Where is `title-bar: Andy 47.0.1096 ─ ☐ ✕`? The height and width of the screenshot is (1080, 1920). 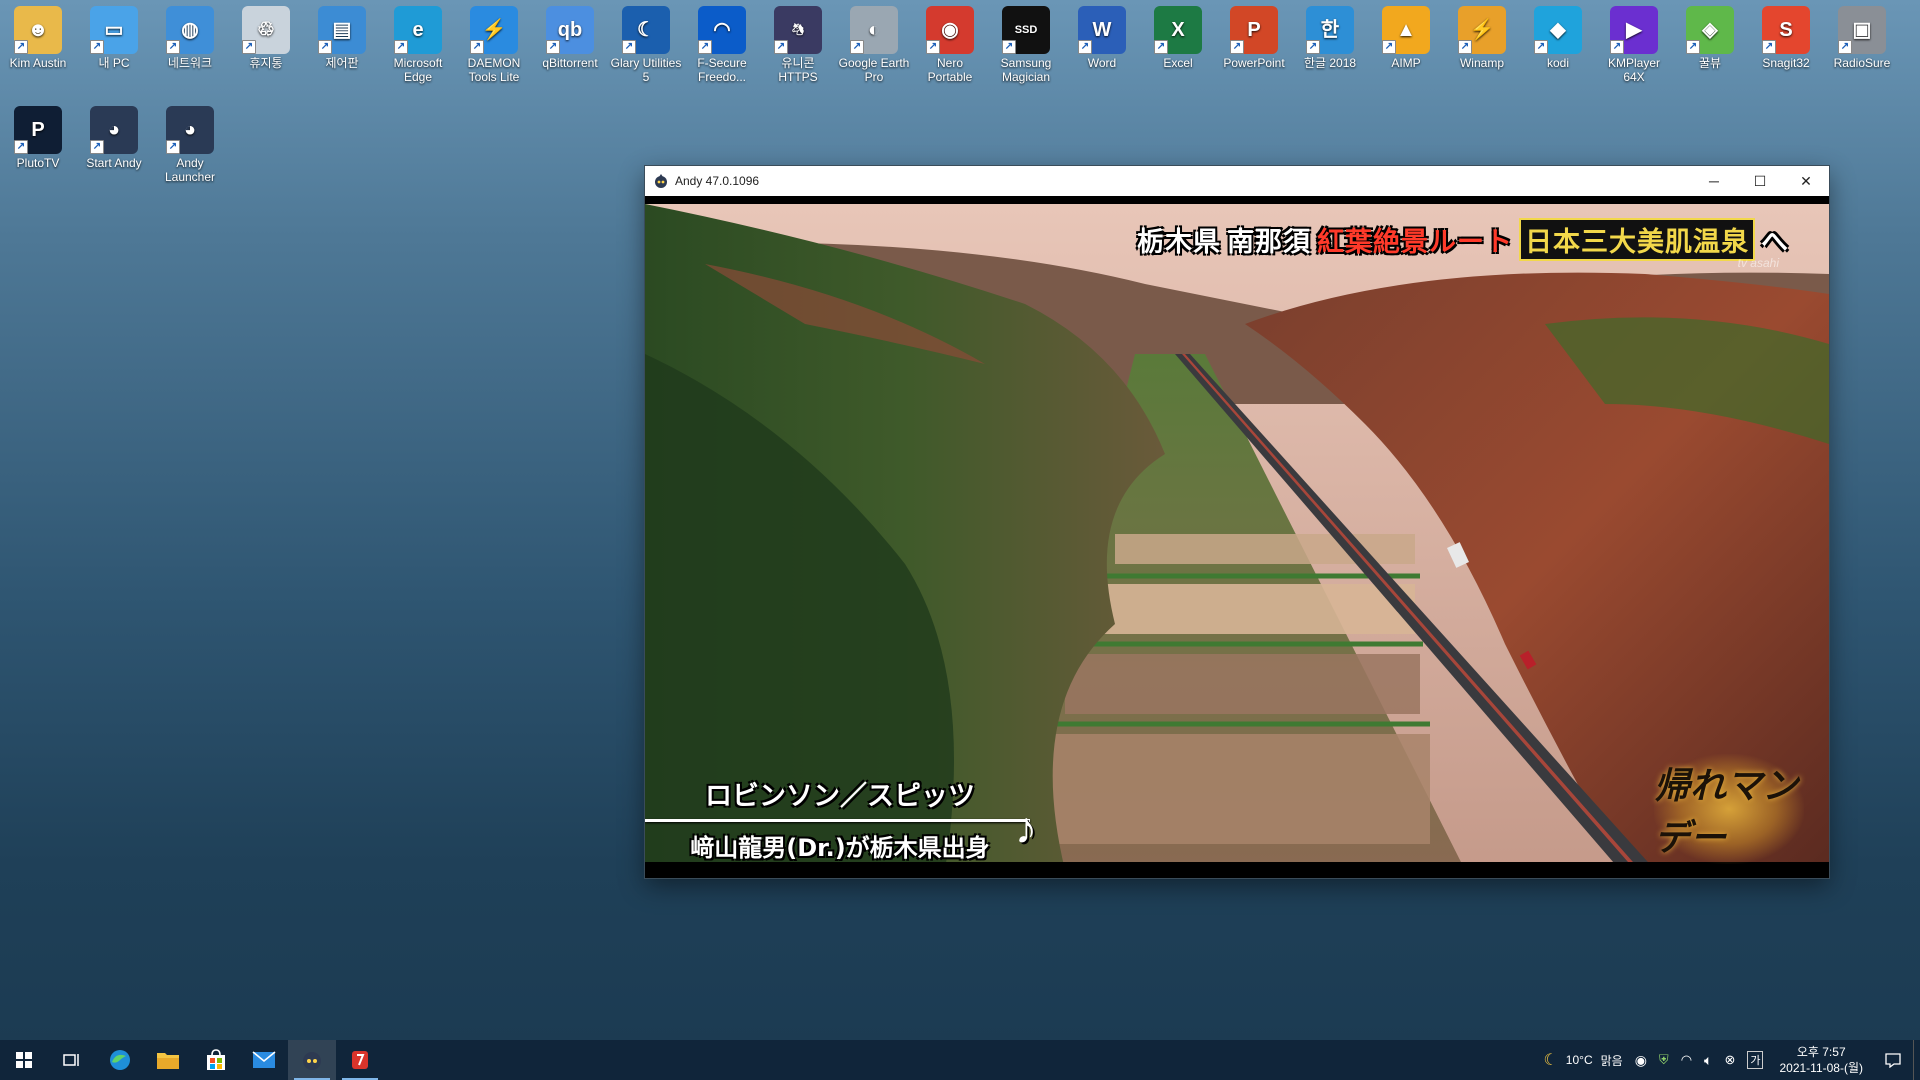
title-bar: Andy 47.0.1096 ─ ☐ ✕ is located at coordinates (1237, 181).